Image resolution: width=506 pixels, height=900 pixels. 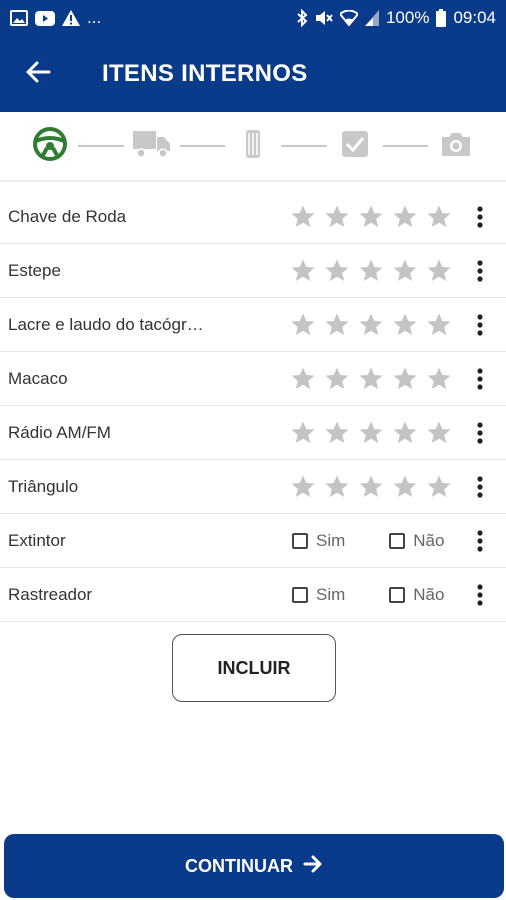 I want to click on list-item: Extintor Sim Não, so click(x=253, y=541).